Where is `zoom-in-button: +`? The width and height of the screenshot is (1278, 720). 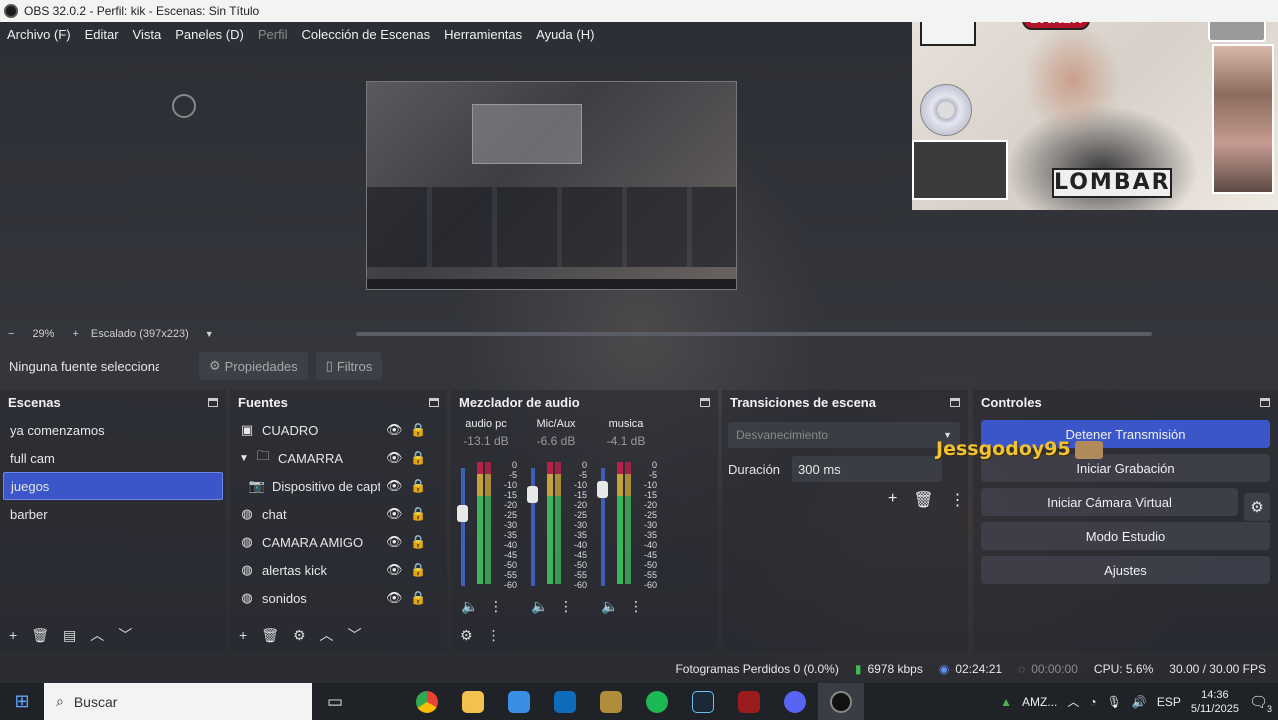
zoom-in-button: + is located at coordinates (75, 334).